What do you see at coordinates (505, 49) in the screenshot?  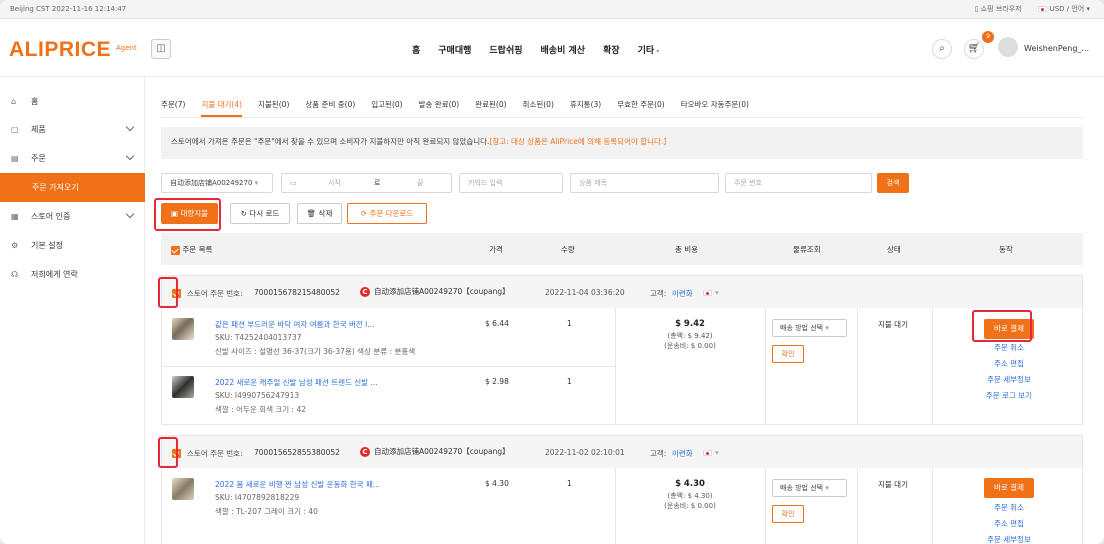 I see `nav-dropshipping: 드랍쉬핑` at bounding box center [505, 49].